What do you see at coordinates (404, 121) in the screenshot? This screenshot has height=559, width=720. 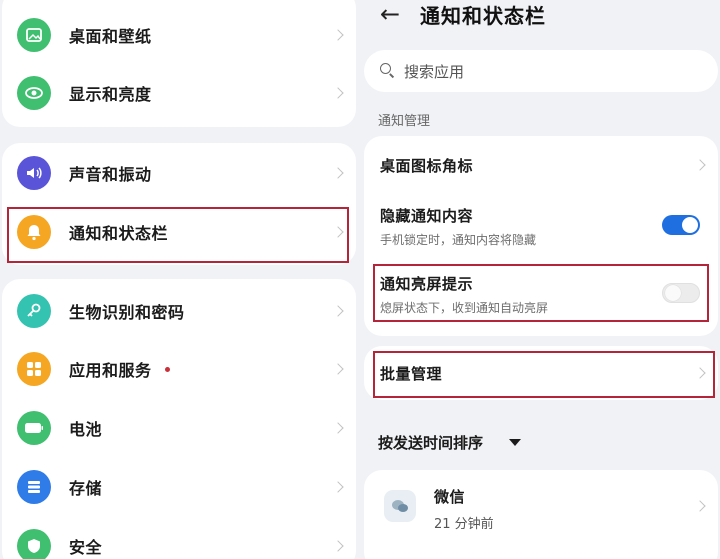 I see `section-label: 通知管理` at bounding box center [404, 121].